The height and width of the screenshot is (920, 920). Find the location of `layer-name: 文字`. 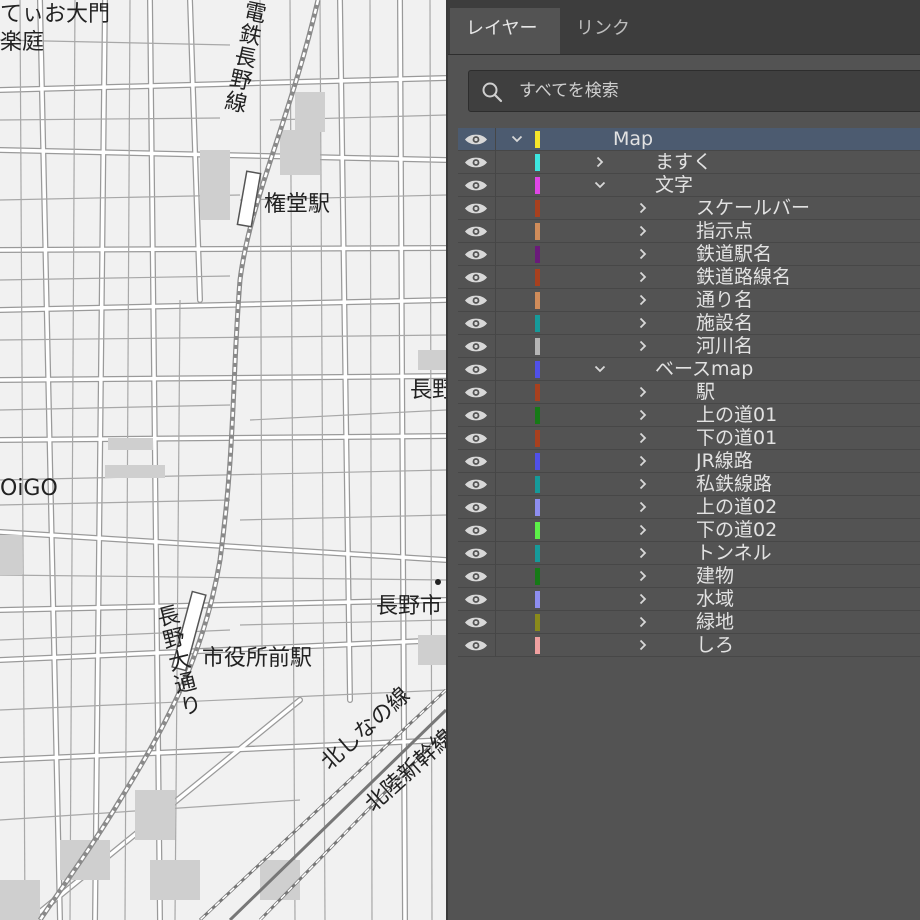

layer-name: 文字 is located at coordinates (674, 185).